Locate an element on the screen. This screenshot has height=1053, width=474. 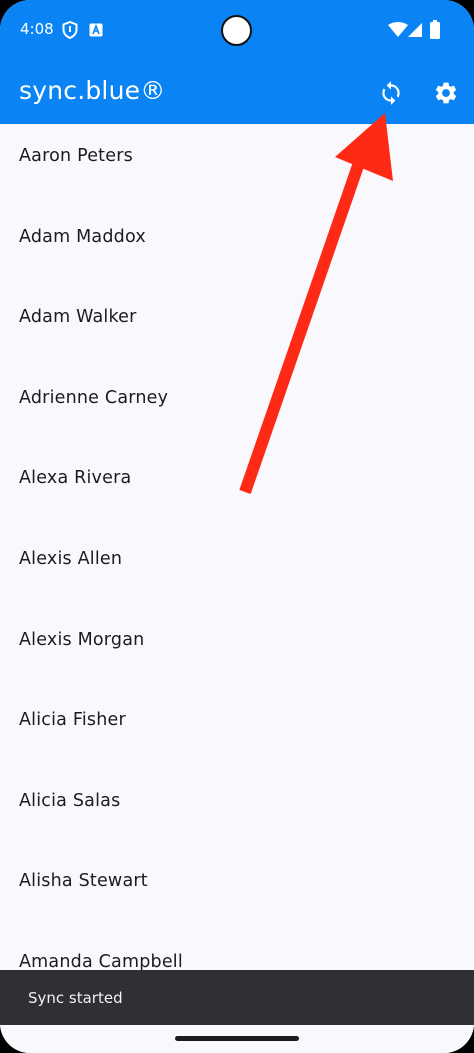
list-item: Alexis Morgan is located at coordinates (237, 648).